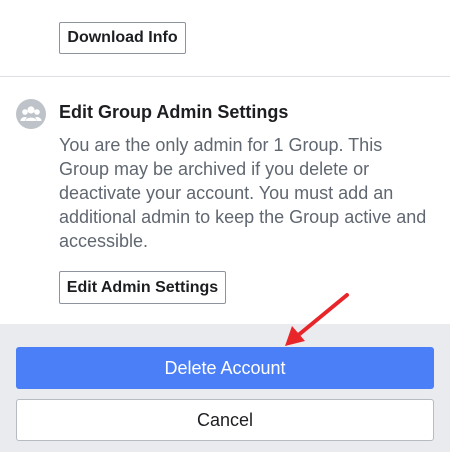 The width and height of the screenshot is (450, 452). Describe the element at coordinates (225, 420) in the screenshot. I see `cancel-button: Cancel` at that location.